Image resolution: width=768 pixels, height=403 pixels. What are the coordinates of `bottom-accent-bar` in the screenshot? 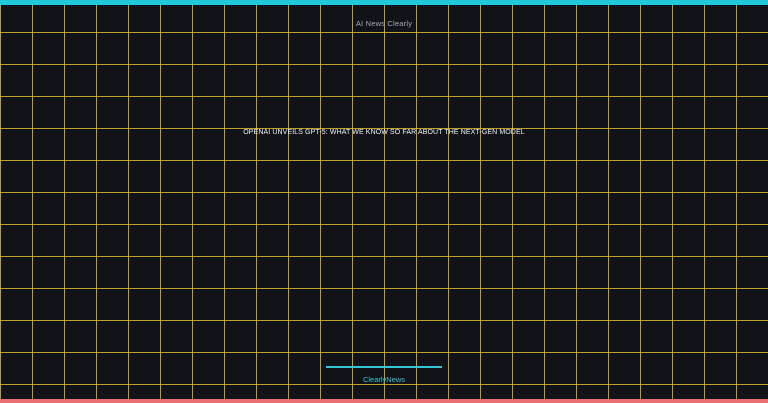 It's located at (384, 401).